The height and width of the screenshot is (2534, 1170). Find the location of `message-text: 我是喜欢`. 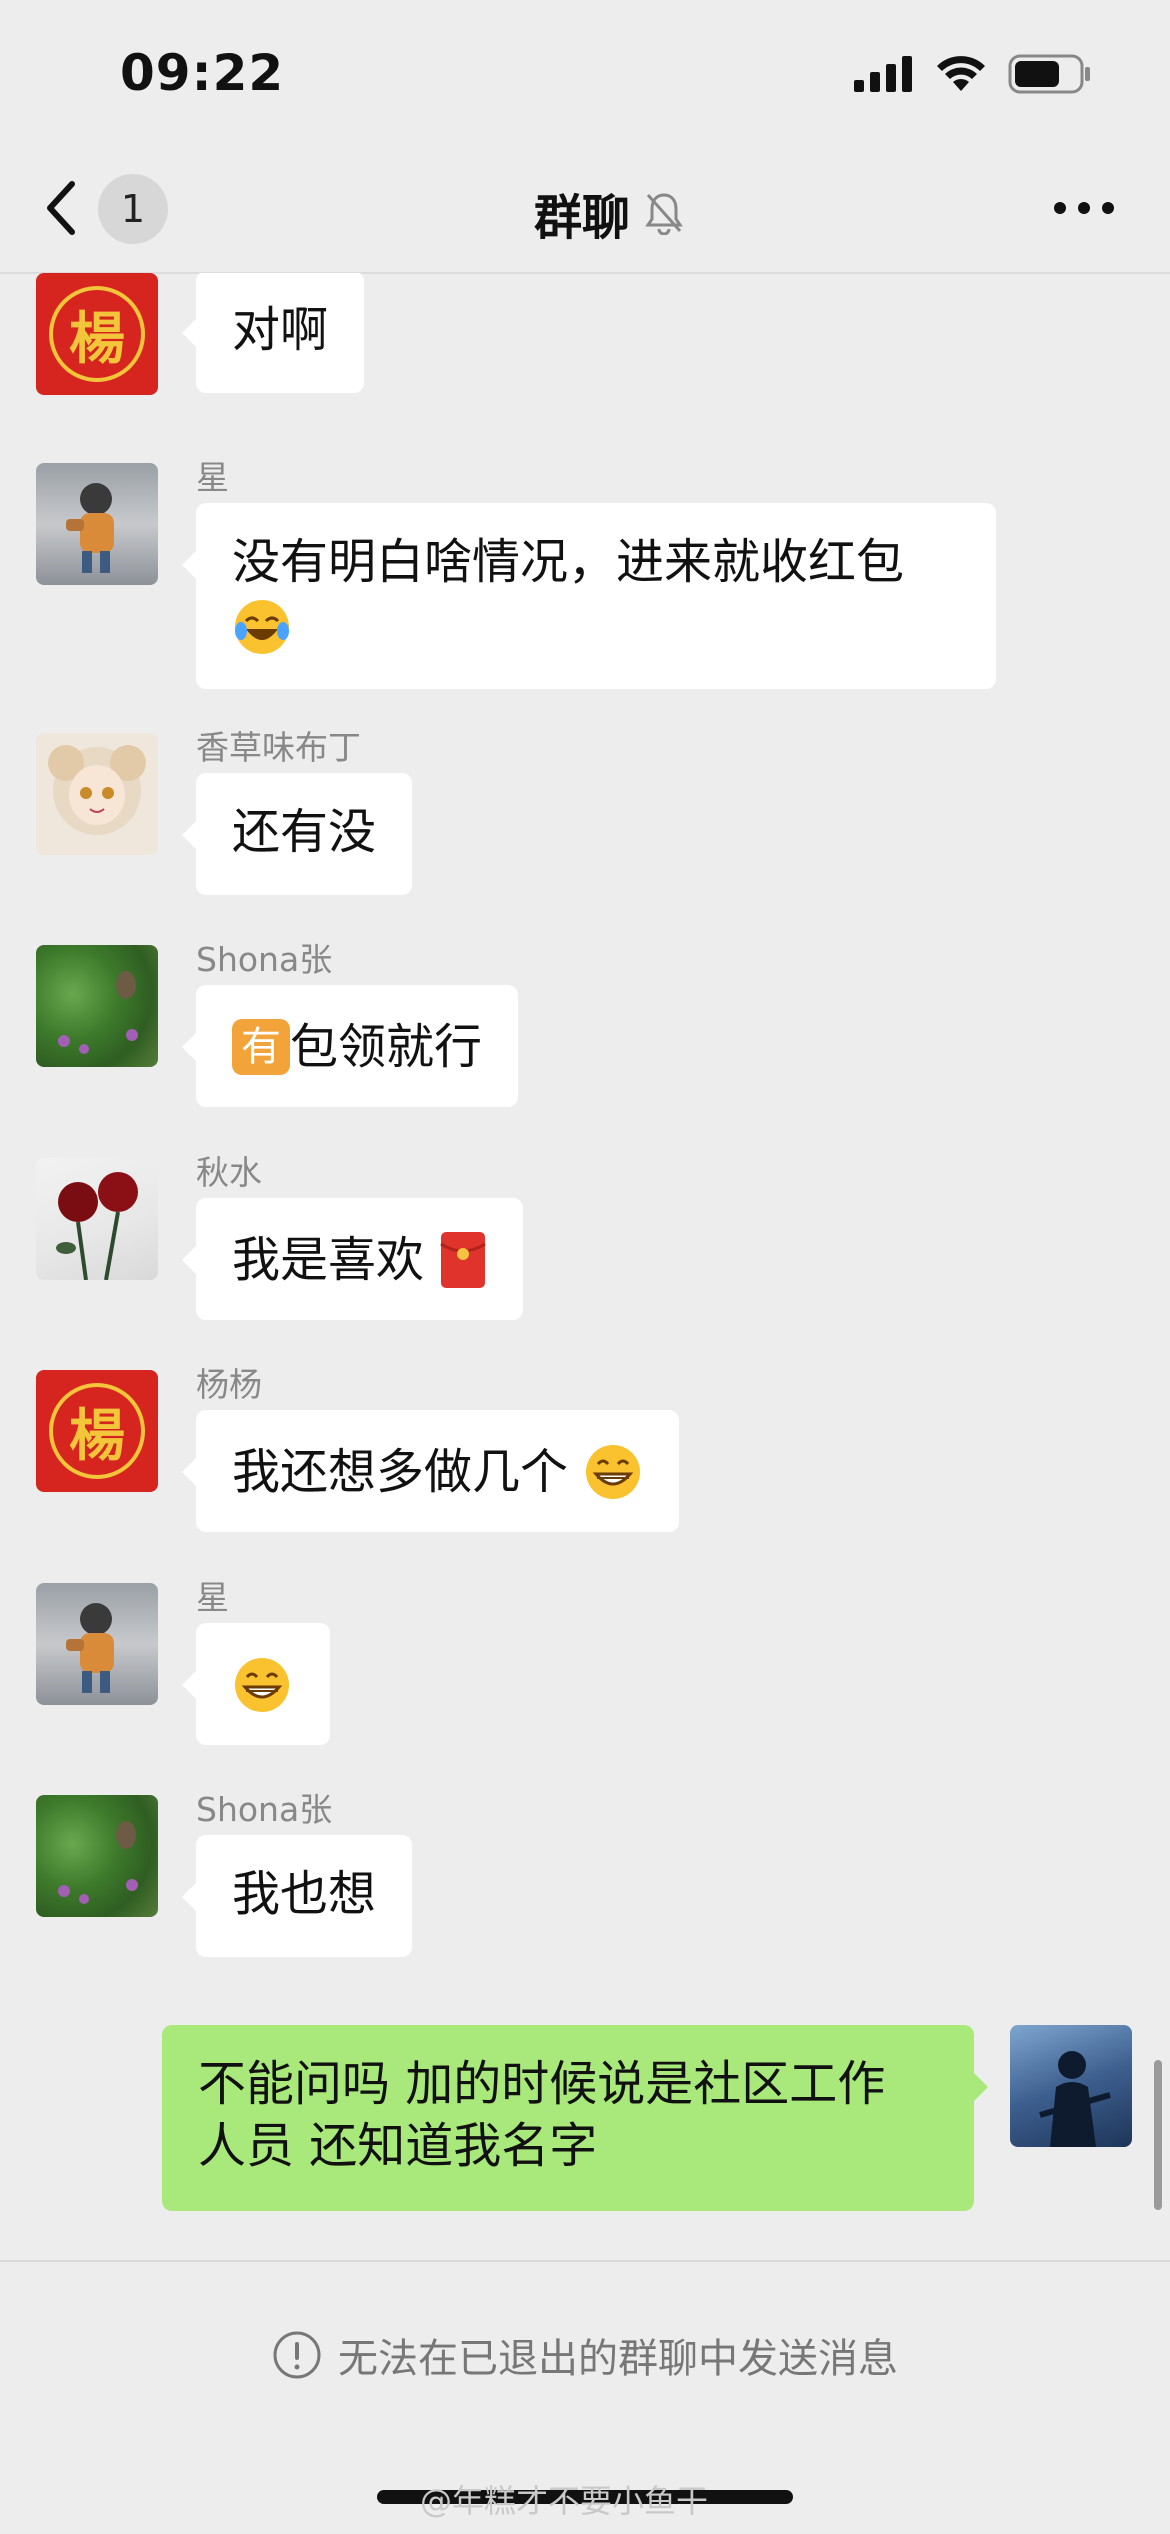

message-text: 我是喜欢 is located at coordinates (328, 1260).